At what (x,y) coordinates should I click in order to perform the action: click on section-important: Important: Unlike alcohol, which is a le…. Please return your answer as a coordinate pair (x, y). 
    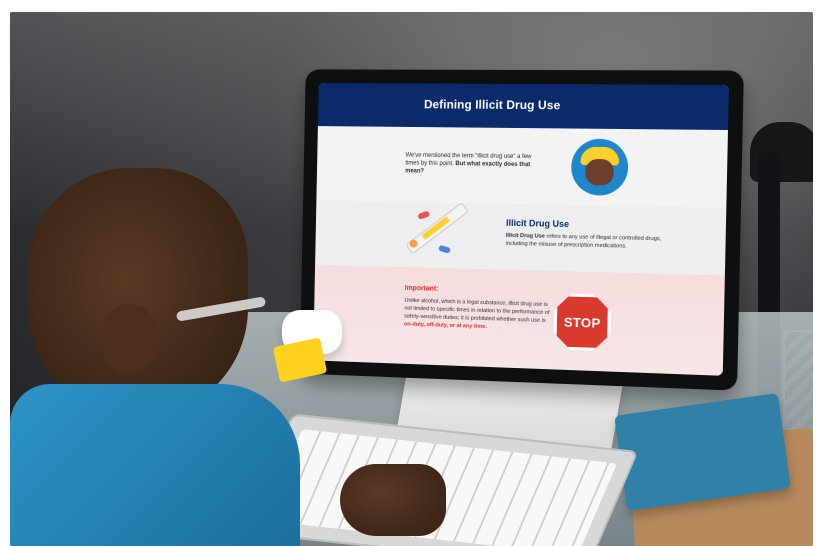
    Looking at the image, I should click on (519, 320).